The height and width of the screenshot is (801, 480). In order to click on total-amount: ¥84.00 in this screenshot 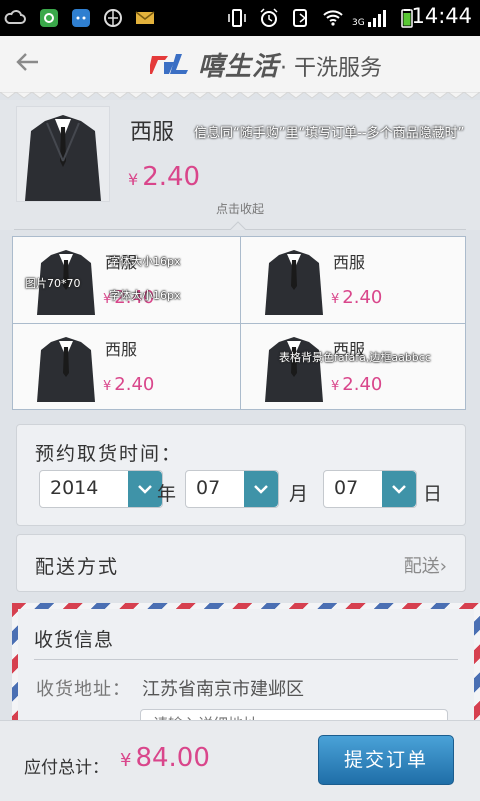, I will do `click(165, 758)`.